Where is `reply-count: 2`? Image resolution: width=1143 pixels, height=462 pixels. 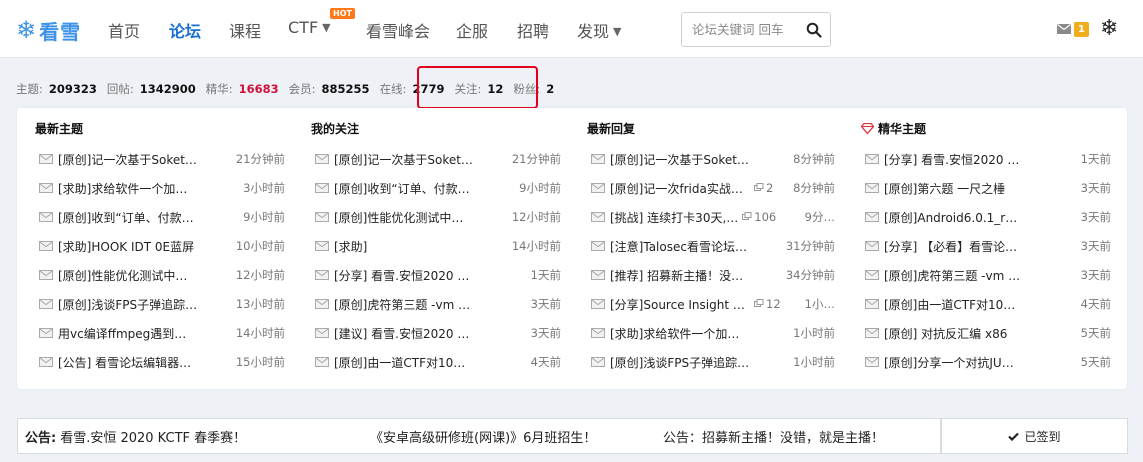
reply-count: 2 is located at coordinates (763, 188).